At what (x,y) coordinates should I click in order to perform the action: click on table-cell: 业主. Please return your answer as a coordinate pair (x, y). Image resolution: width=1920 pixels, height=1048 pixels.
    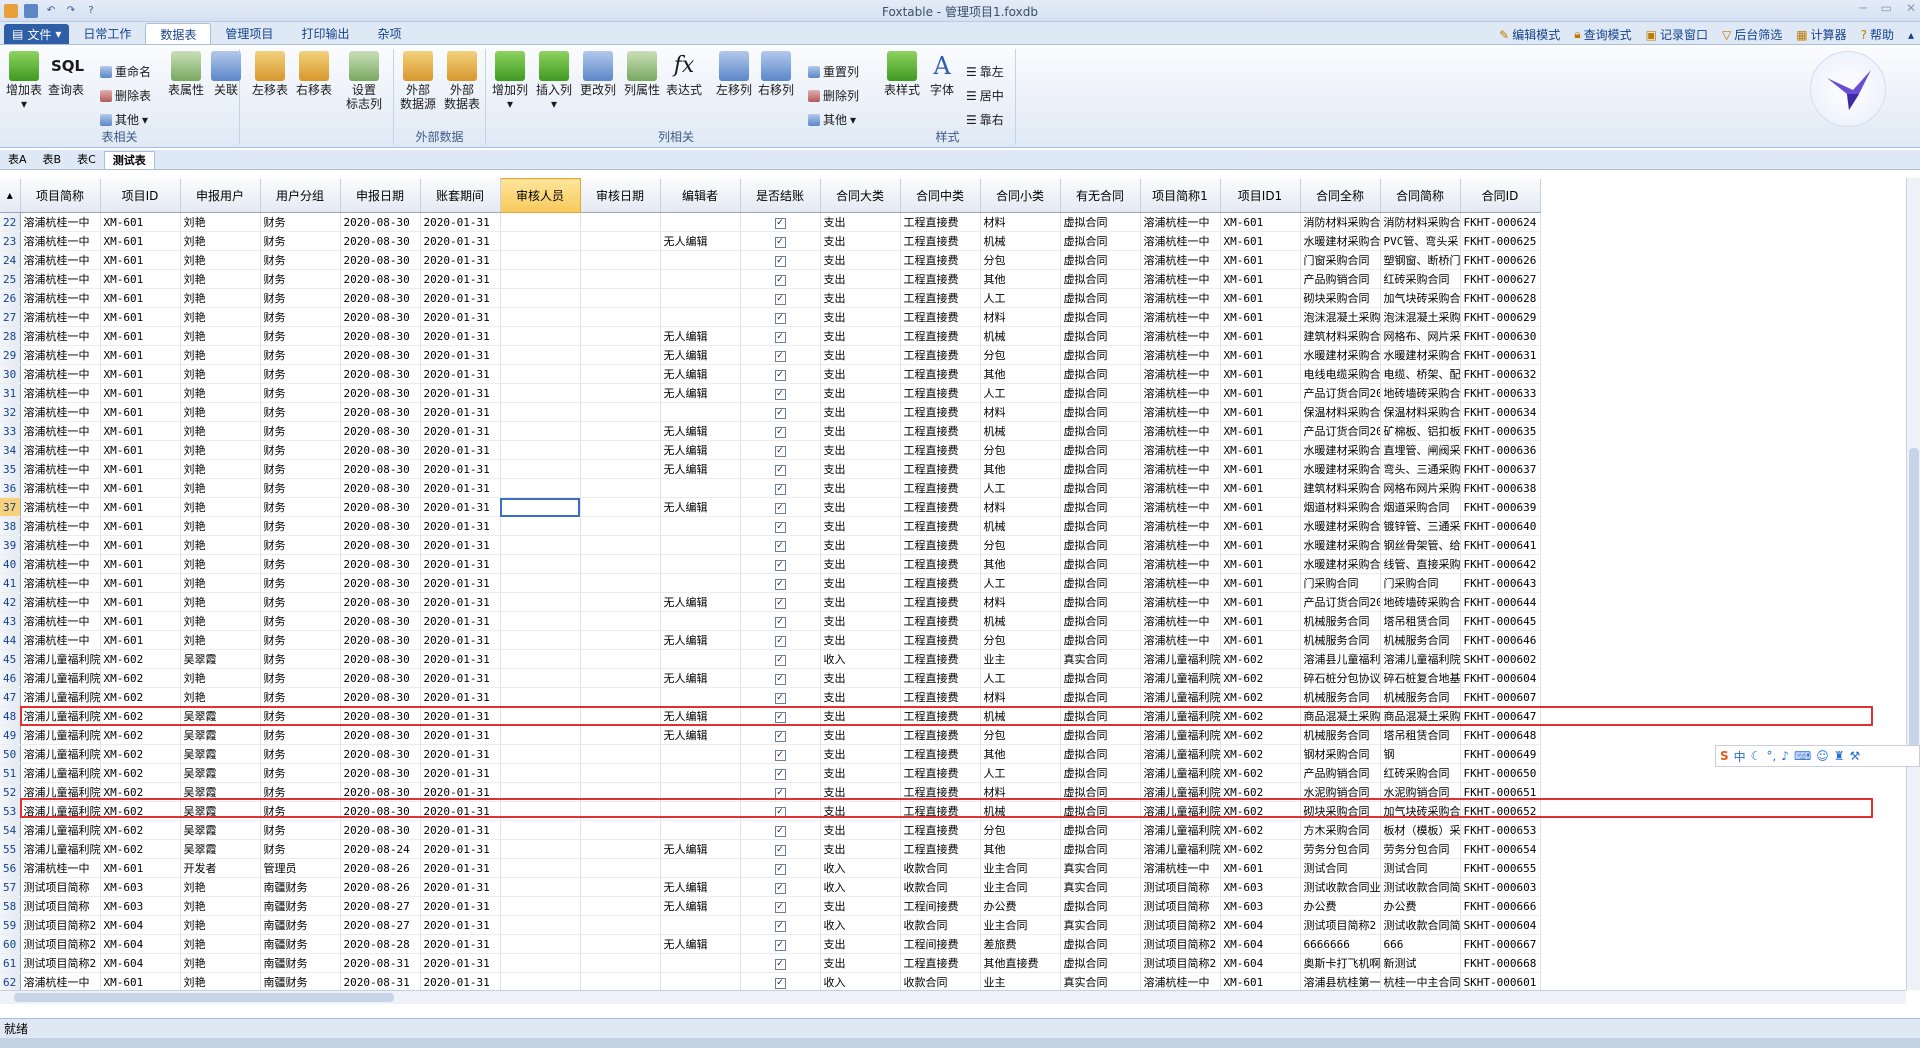
    Looking at the image, I should click on (1020, 981).